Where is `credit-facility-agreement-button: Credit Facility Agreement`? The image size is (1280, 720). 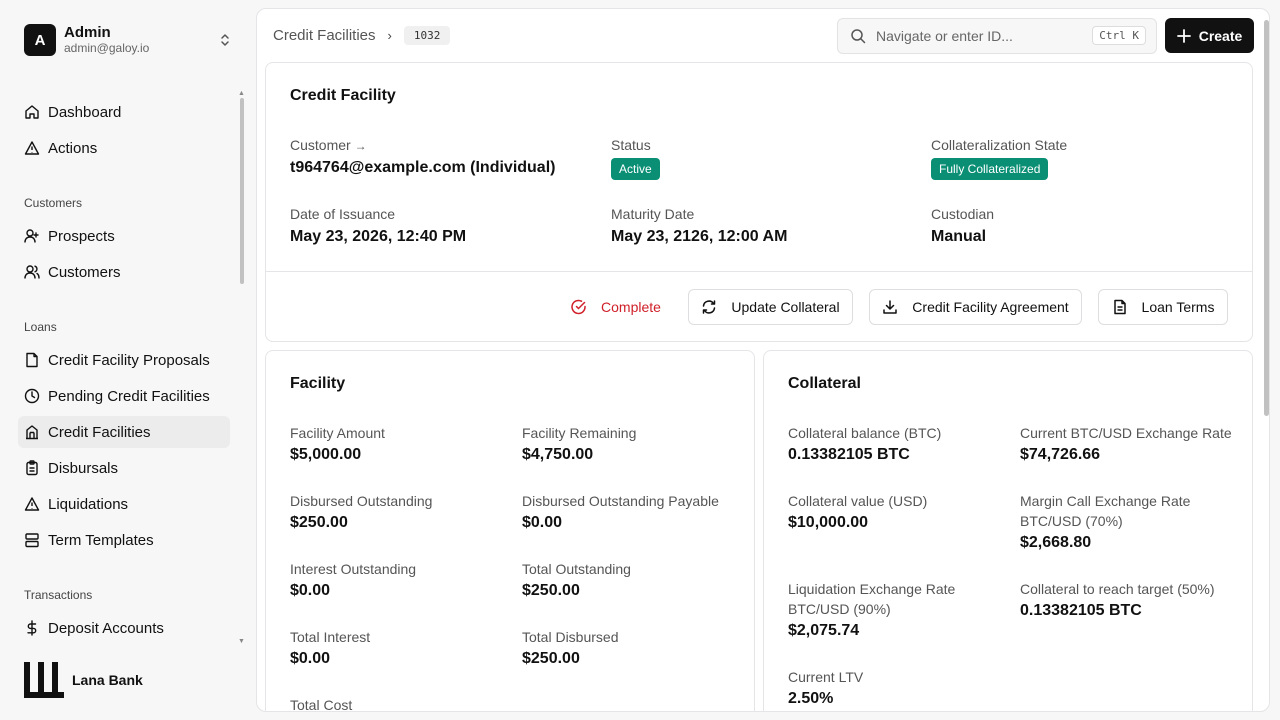 credit-facility-agreement-button: Credit Facility Agreement is located at coordinates (975, 307).